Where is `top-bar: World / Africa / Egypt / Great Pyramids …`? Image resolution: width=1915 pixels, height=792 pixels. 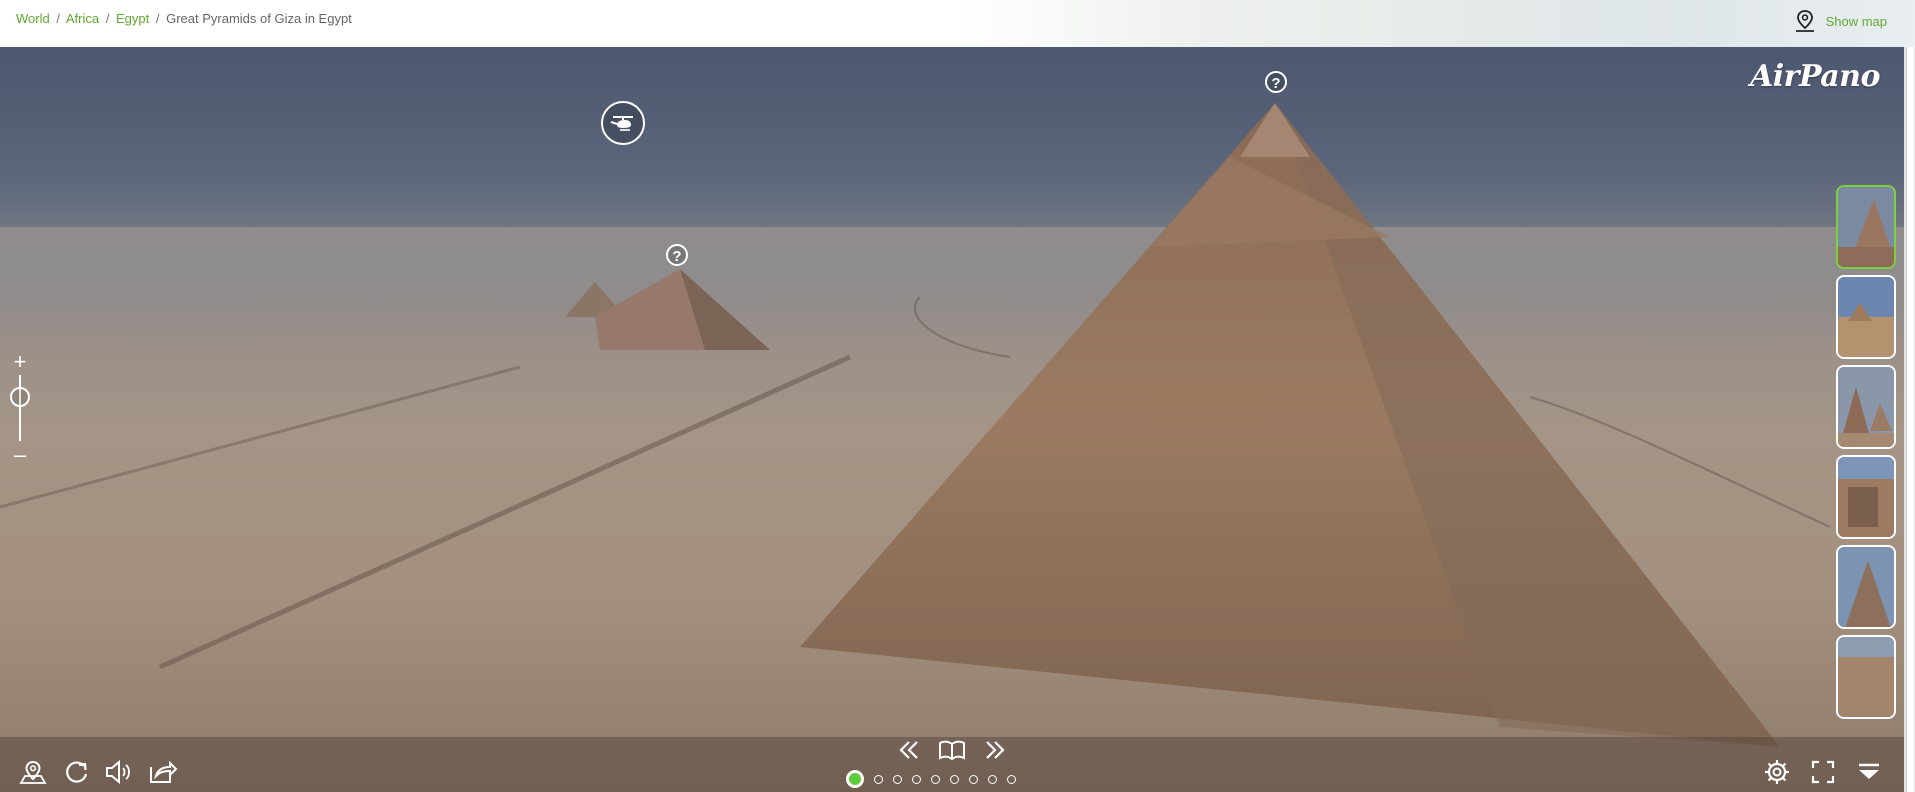
top-bar: World / Africa / Egypt / Great Pyramids … is located at coordinates (957, 23).